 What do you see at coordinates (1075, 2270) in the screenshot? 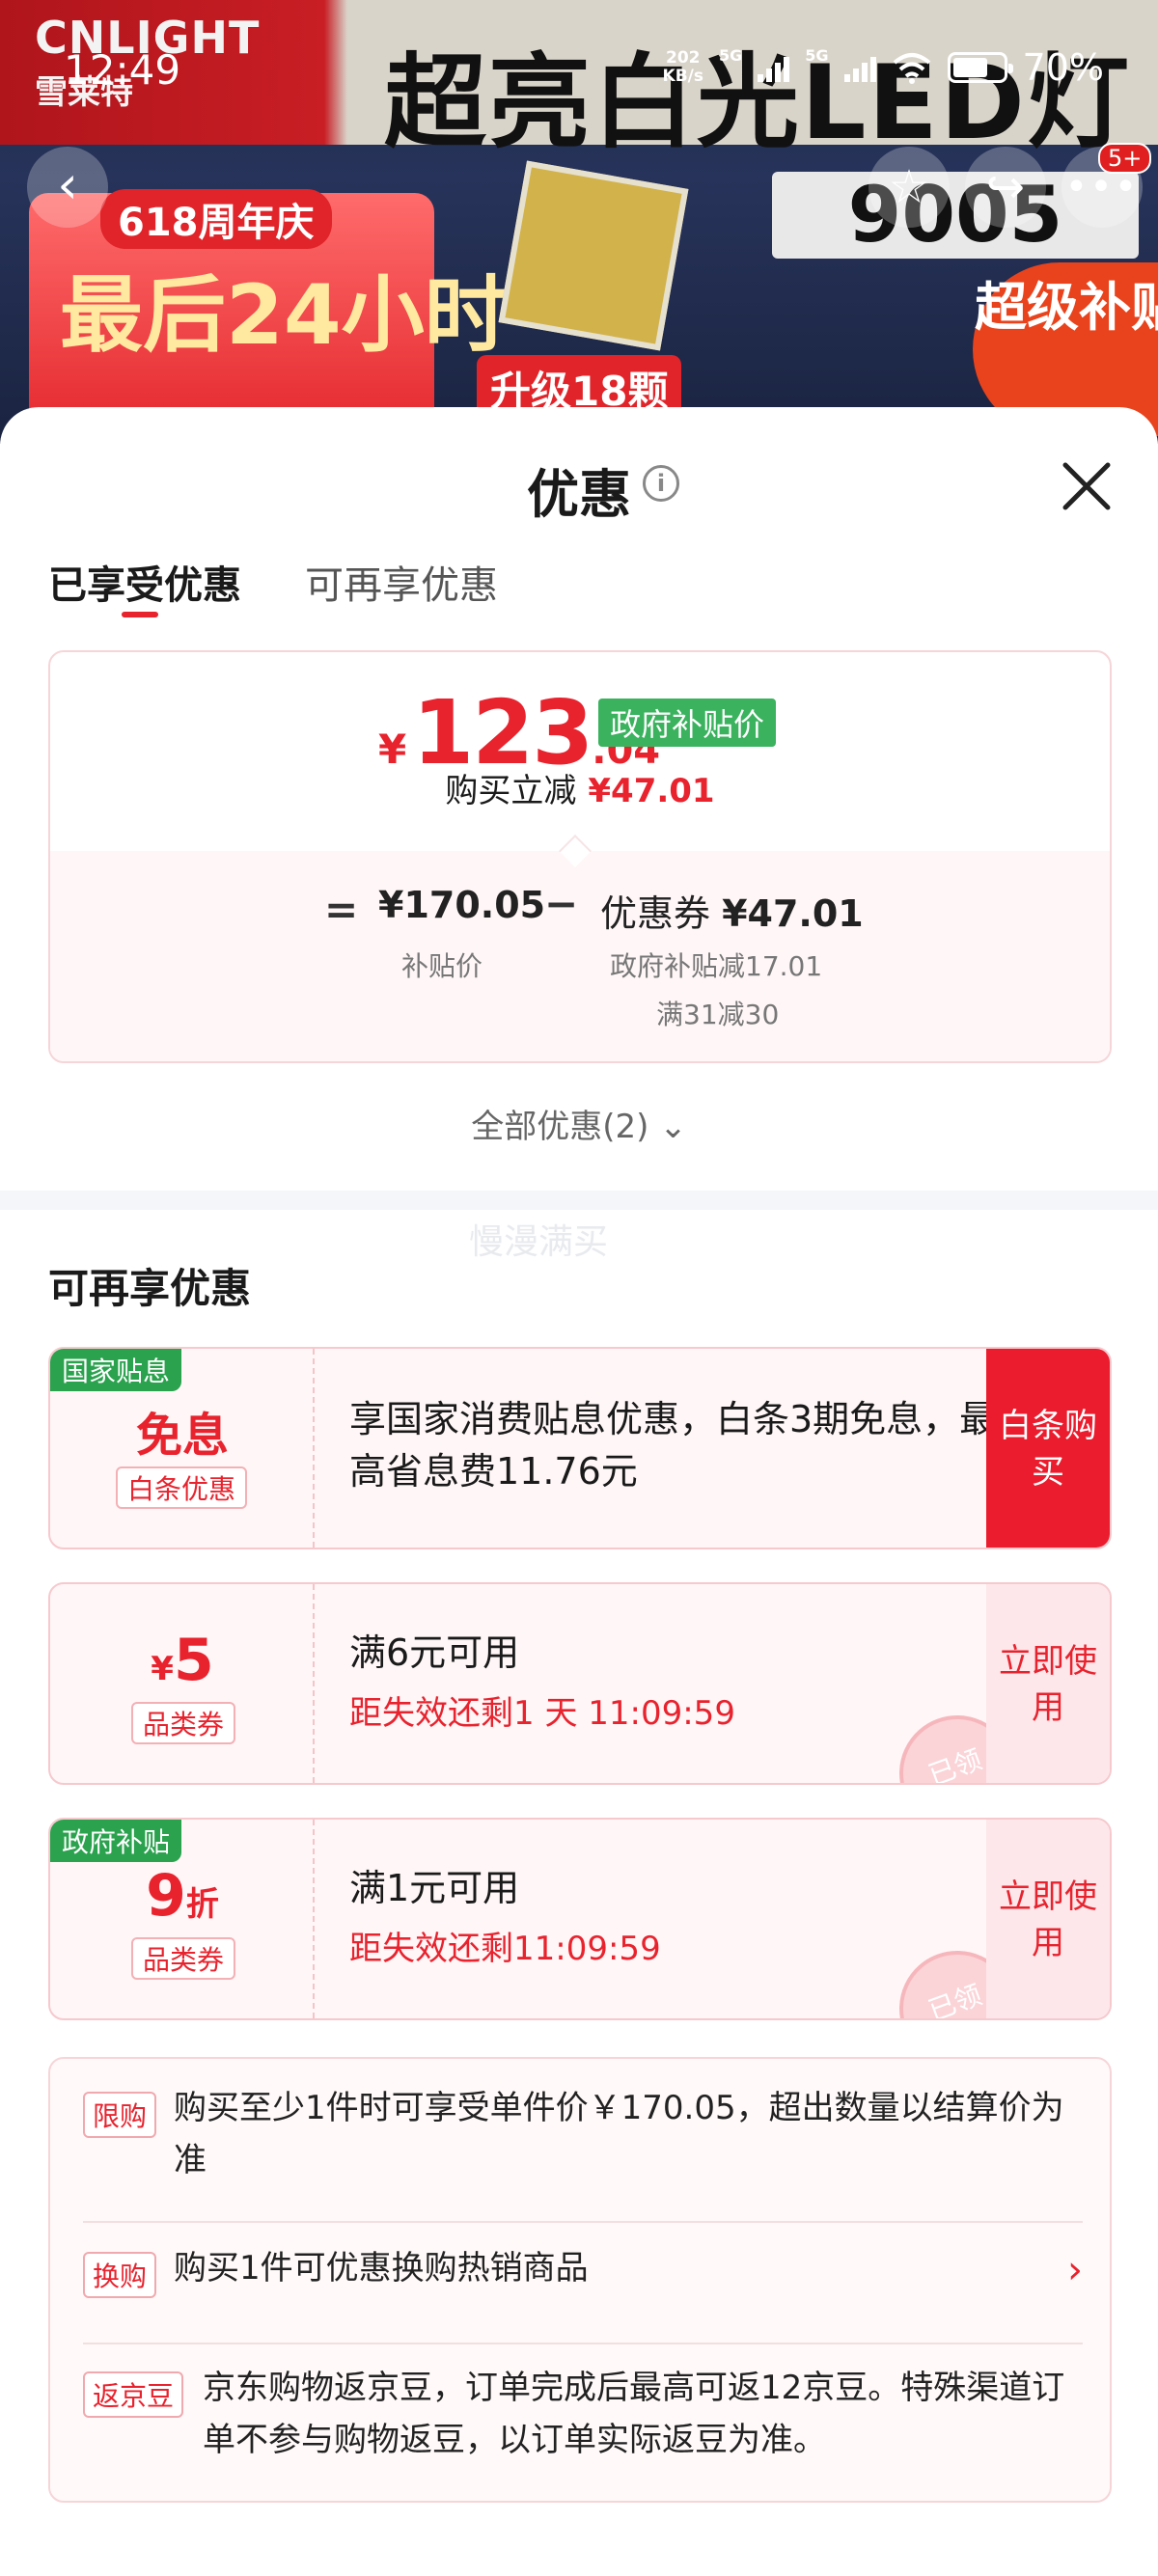
I see `chevron-right-icon: ›` at bounding box center [1075, 2270].